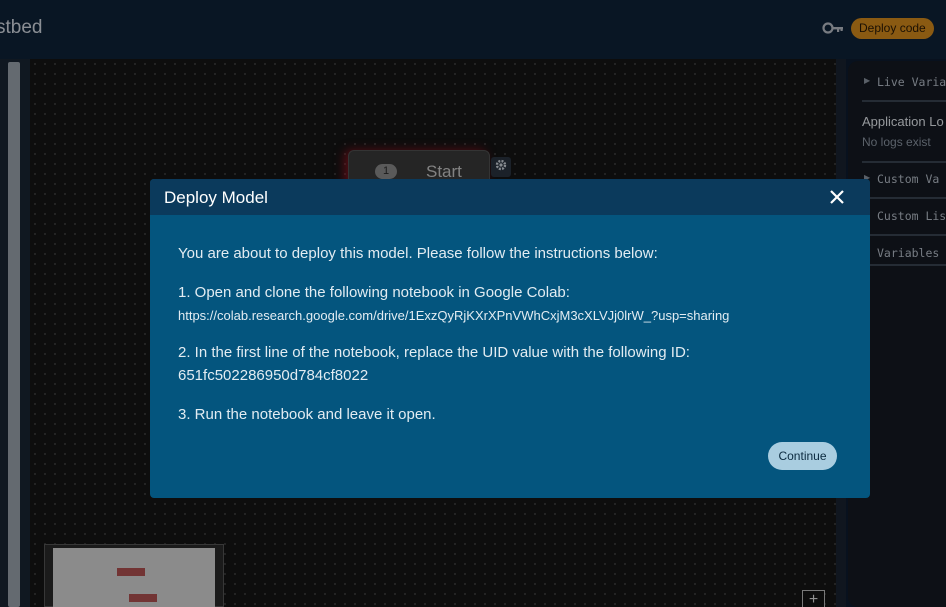  What do you see at coordinates (837, 197) in the screenshot?
I see `close-icon` at bounding box center [837, 197].